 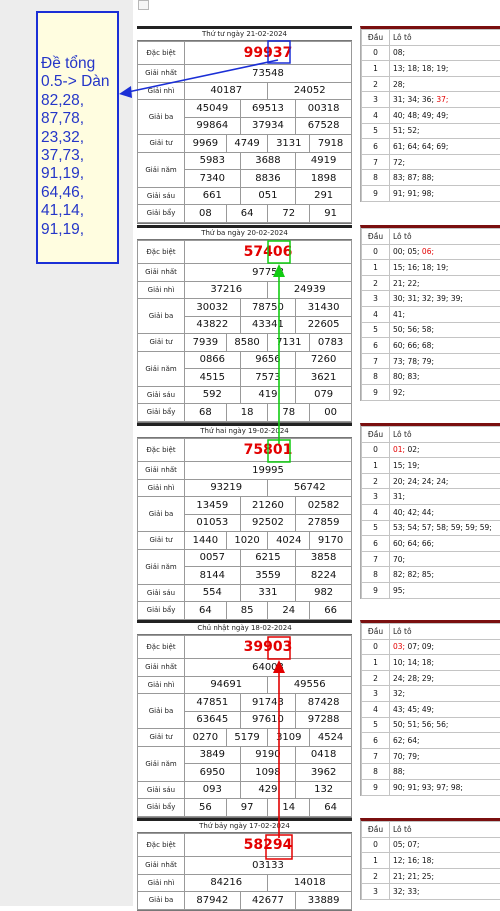 I want to click on third-prize-value: 01053, so click(x=213, y=523).